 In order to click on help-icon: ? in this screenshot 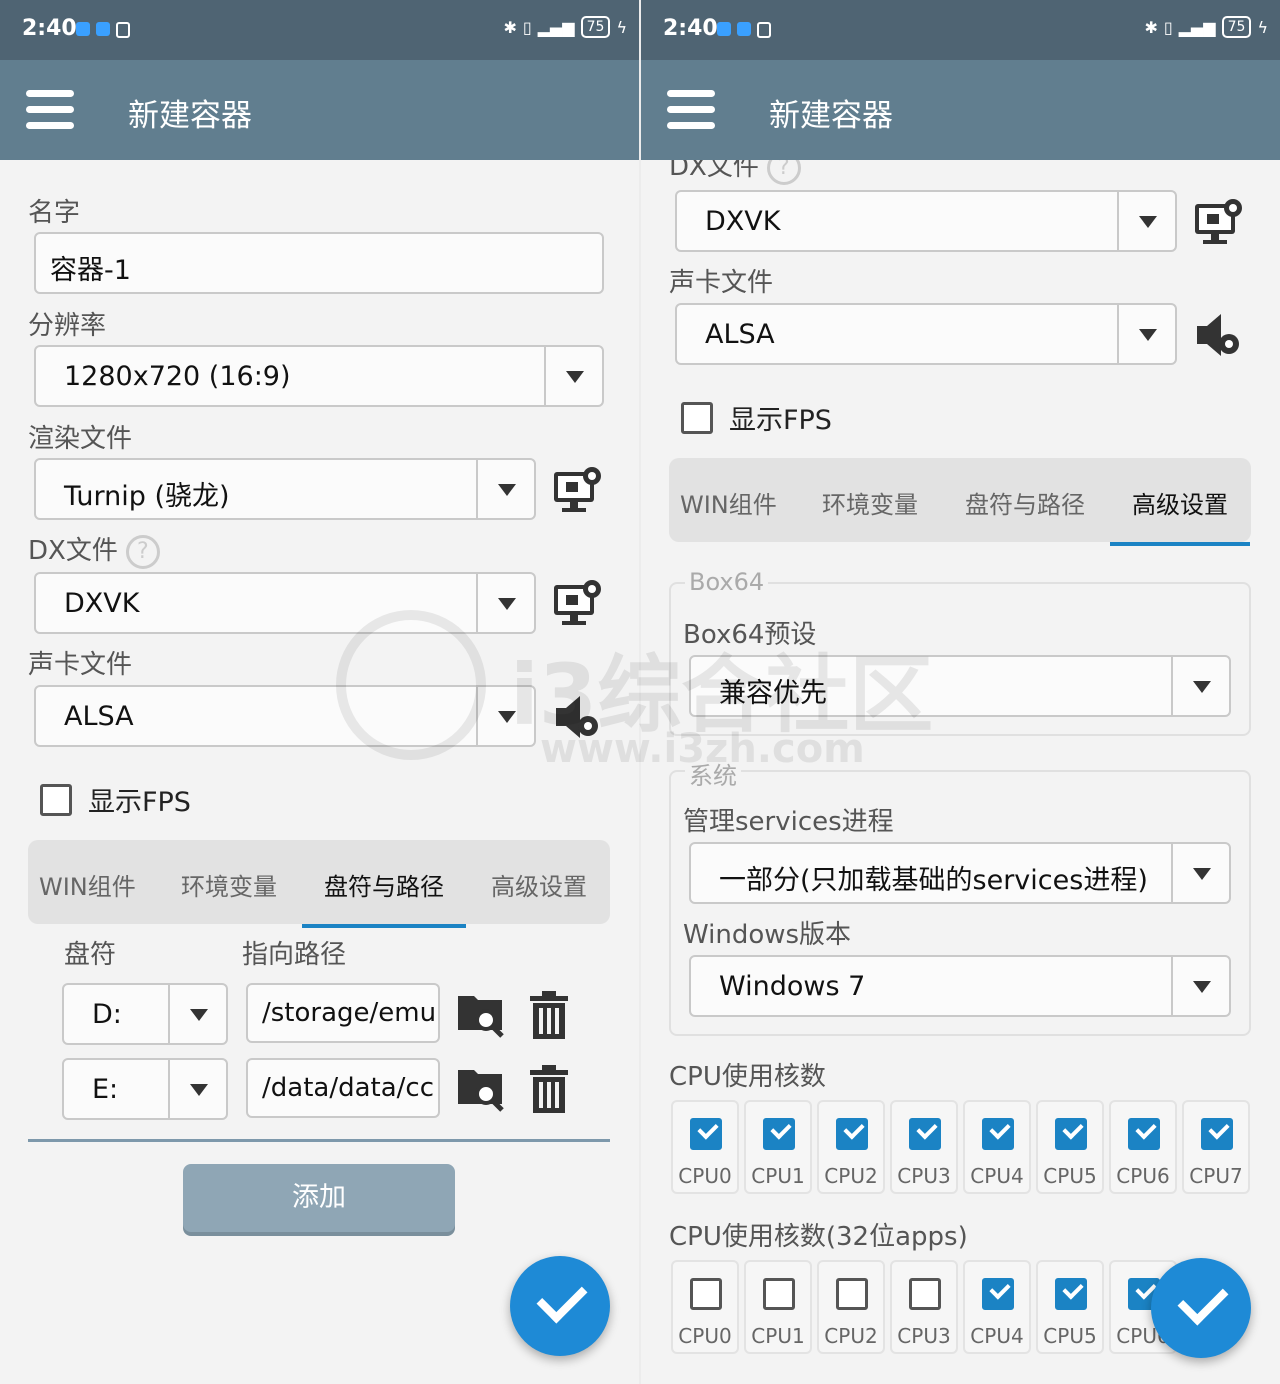, I will do `click(142, 551)`.